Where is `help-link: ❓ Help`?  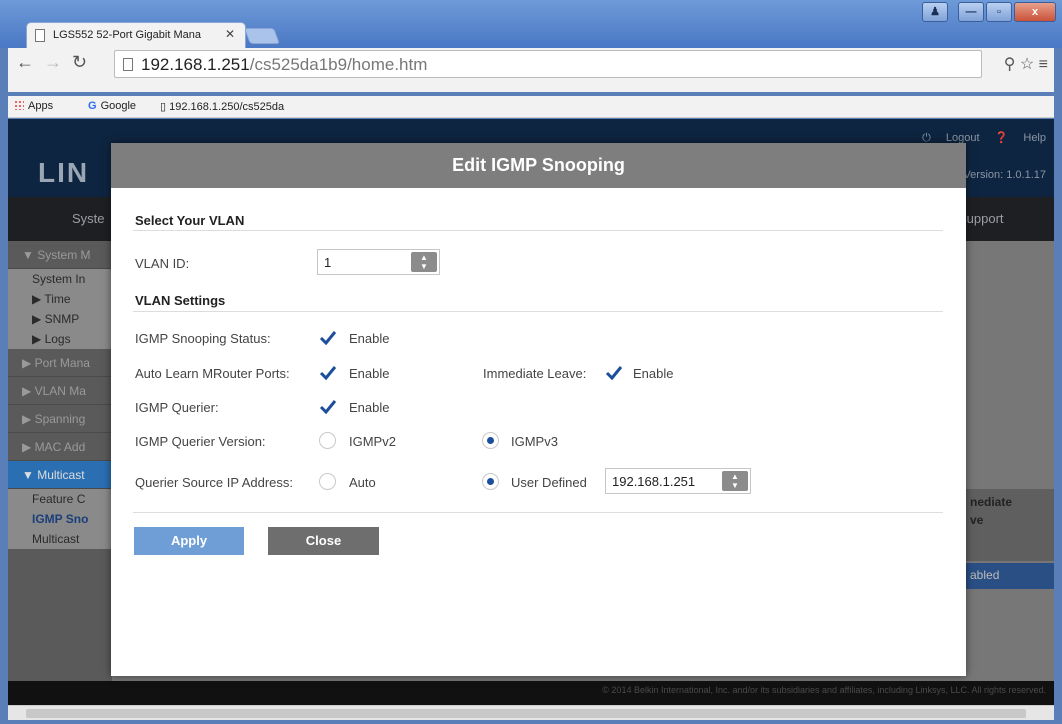 help-link: ❓ Help is located at coordinates (1020, 138).